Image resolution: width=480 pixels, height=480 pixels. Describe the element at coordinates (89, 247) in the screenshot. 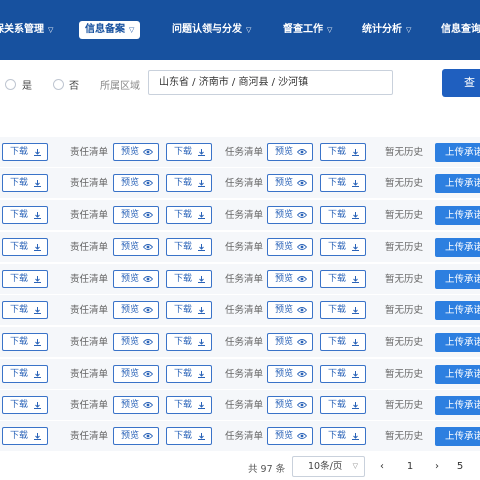

I see `responsibility-list-label: 责任清单` at that location.